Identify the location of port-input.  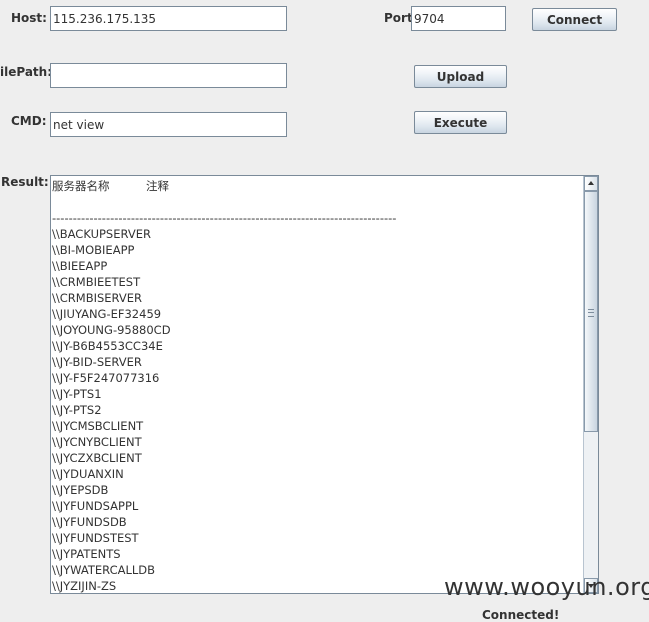
(458, 18).